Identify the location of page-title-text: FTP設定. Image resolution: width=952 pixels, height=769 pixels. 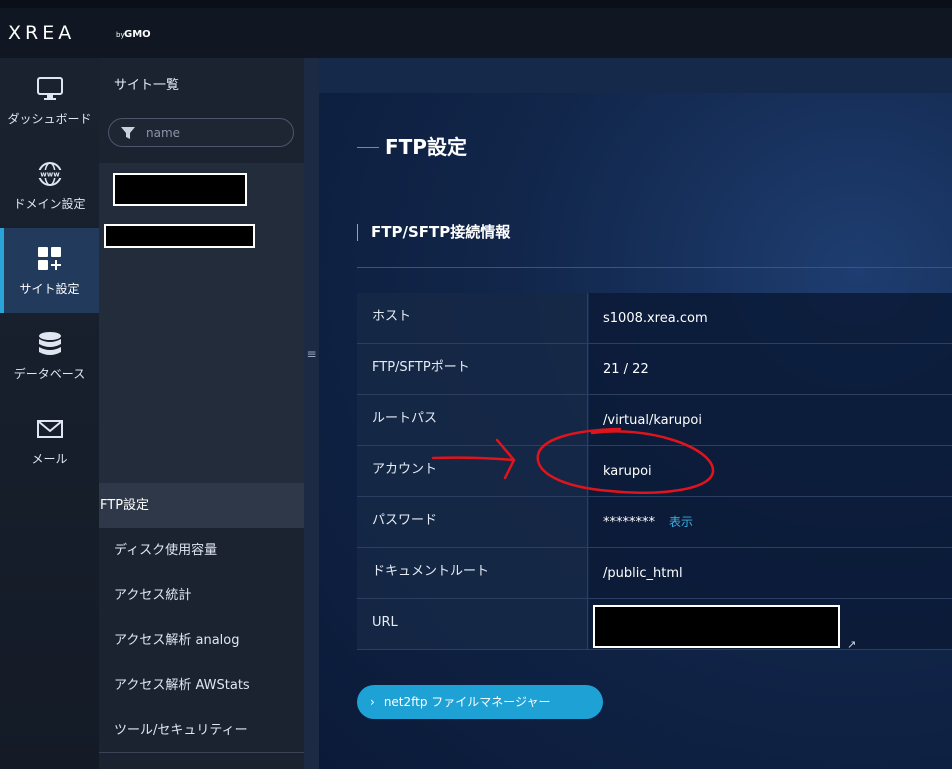
(426, 147).